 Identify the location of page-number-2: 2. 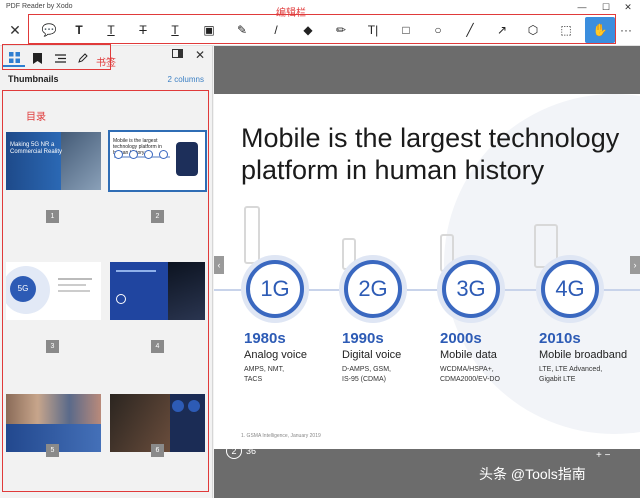
(157, 216).